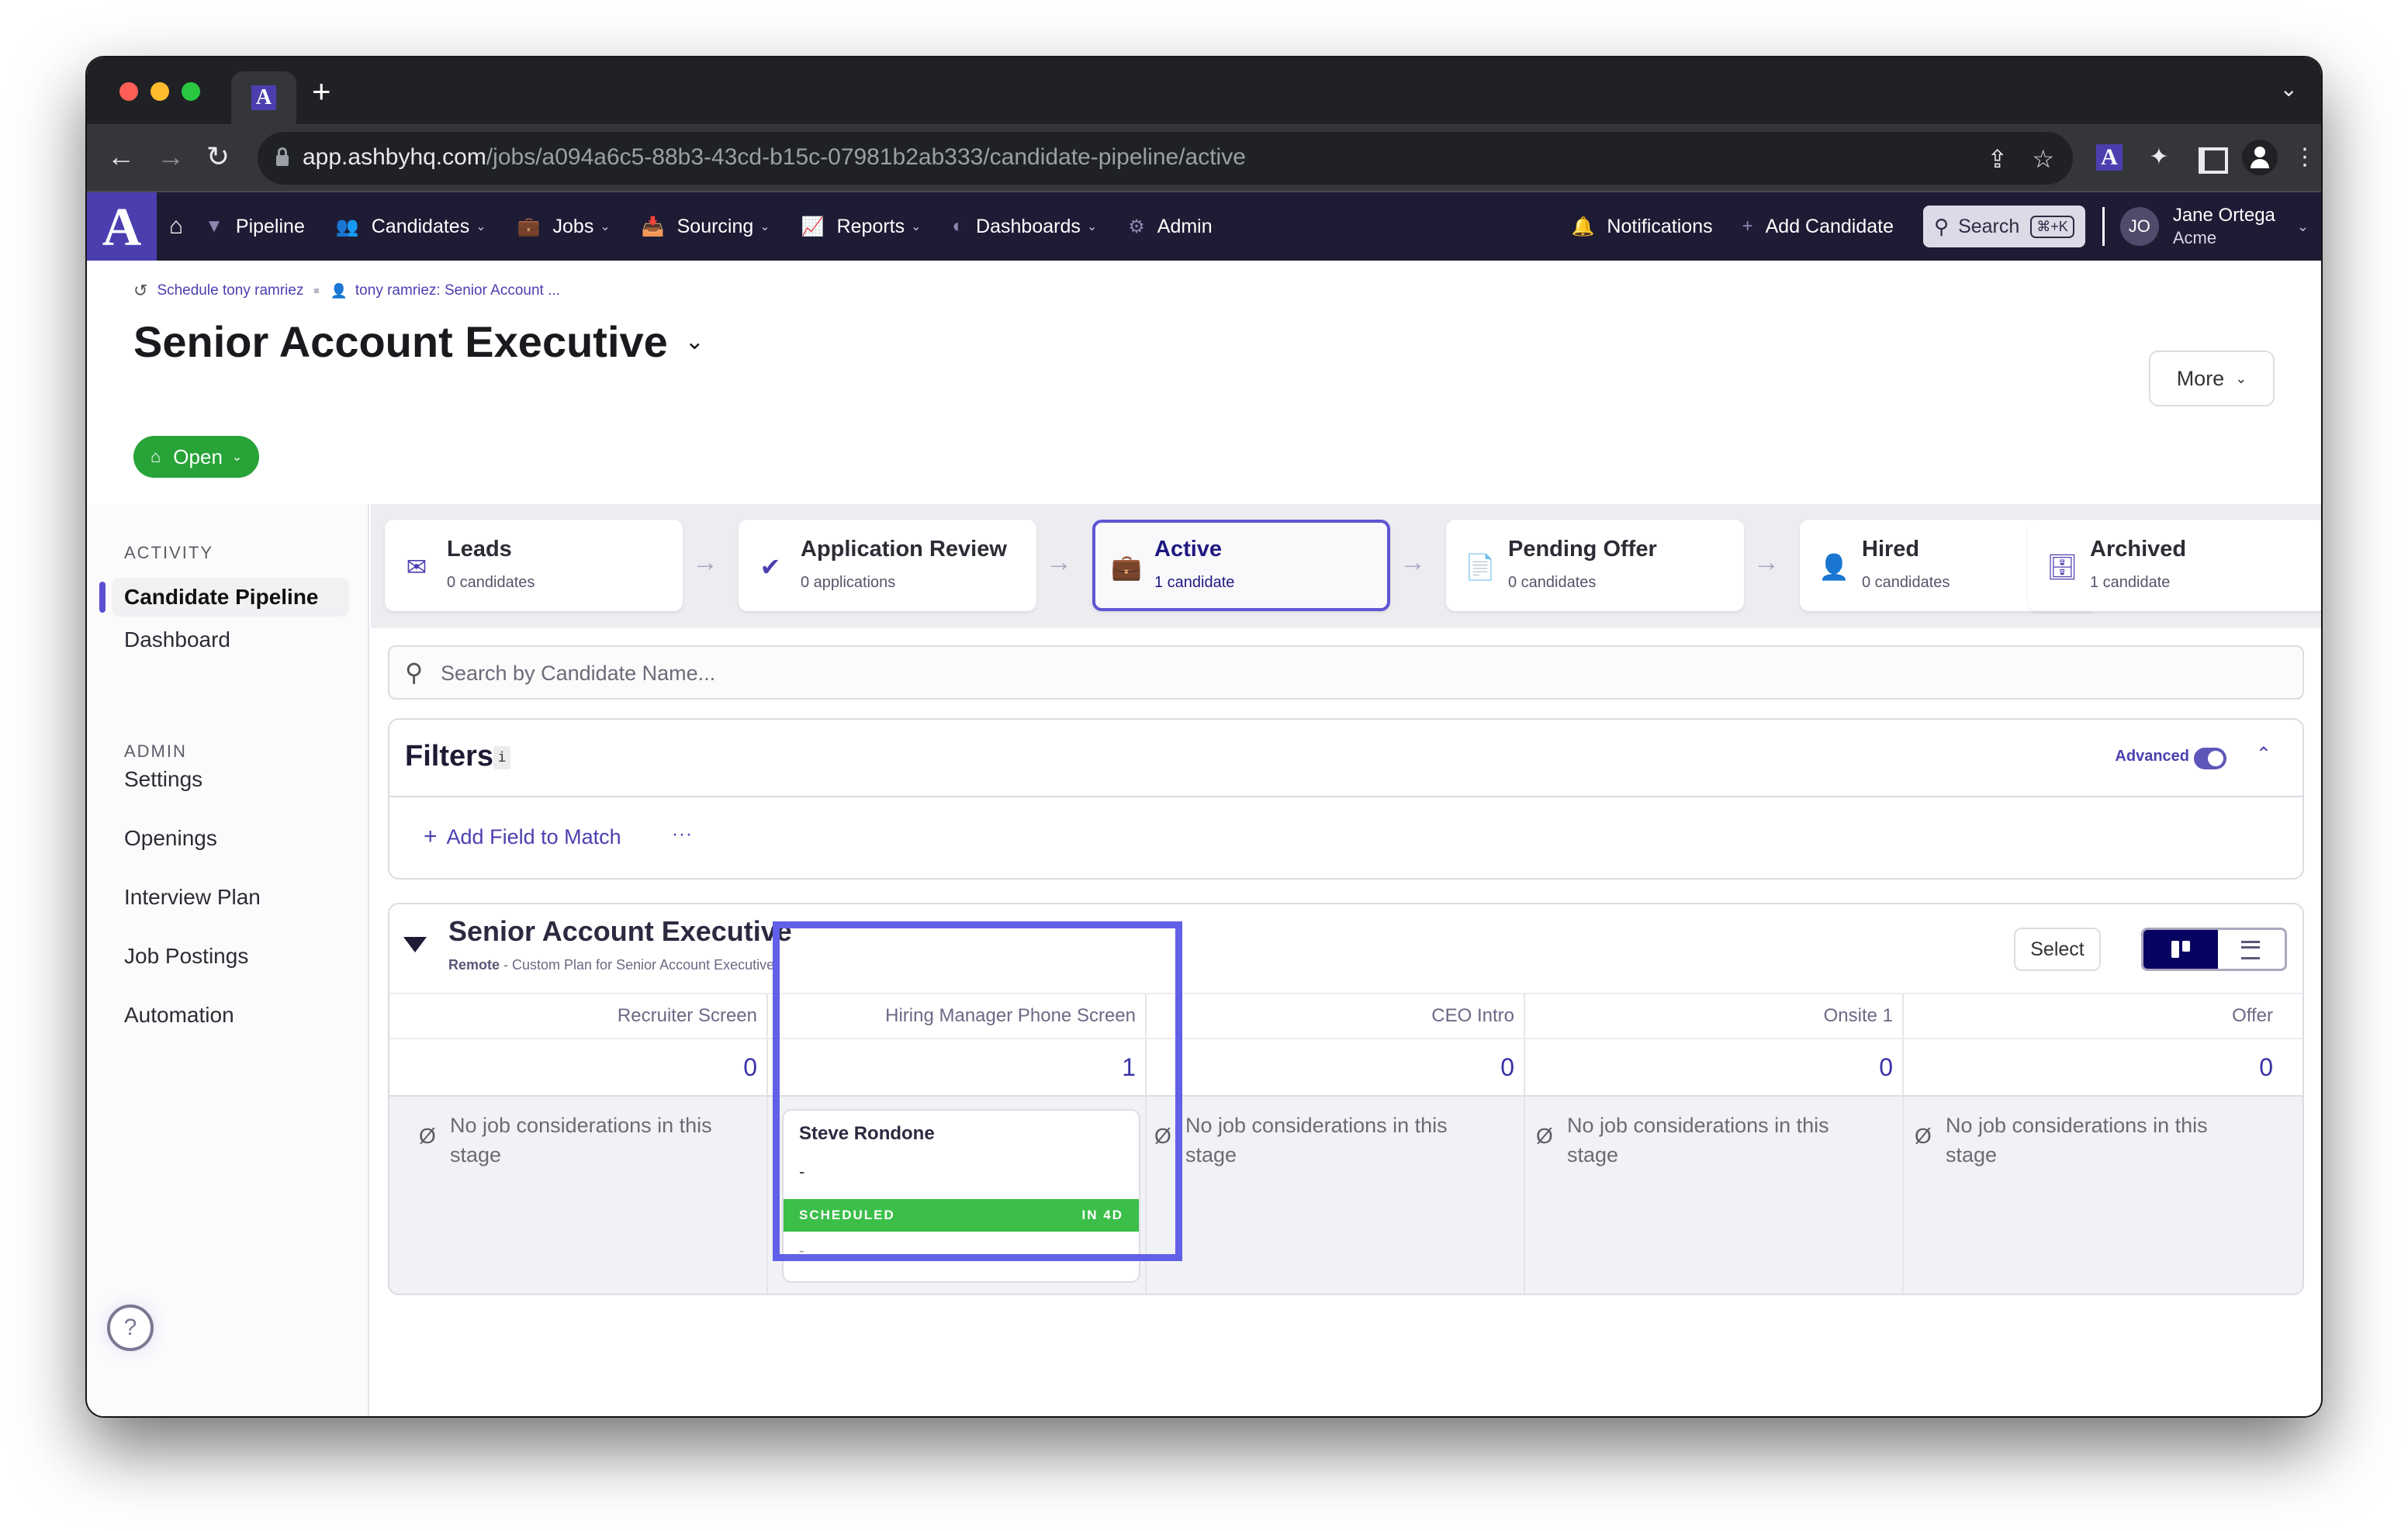  What do you see at coordinates (706, 227) in the screenshot?
I see `nav-sourcing: 📥 Sourcing ⌄` at bounding box center [706, 227].